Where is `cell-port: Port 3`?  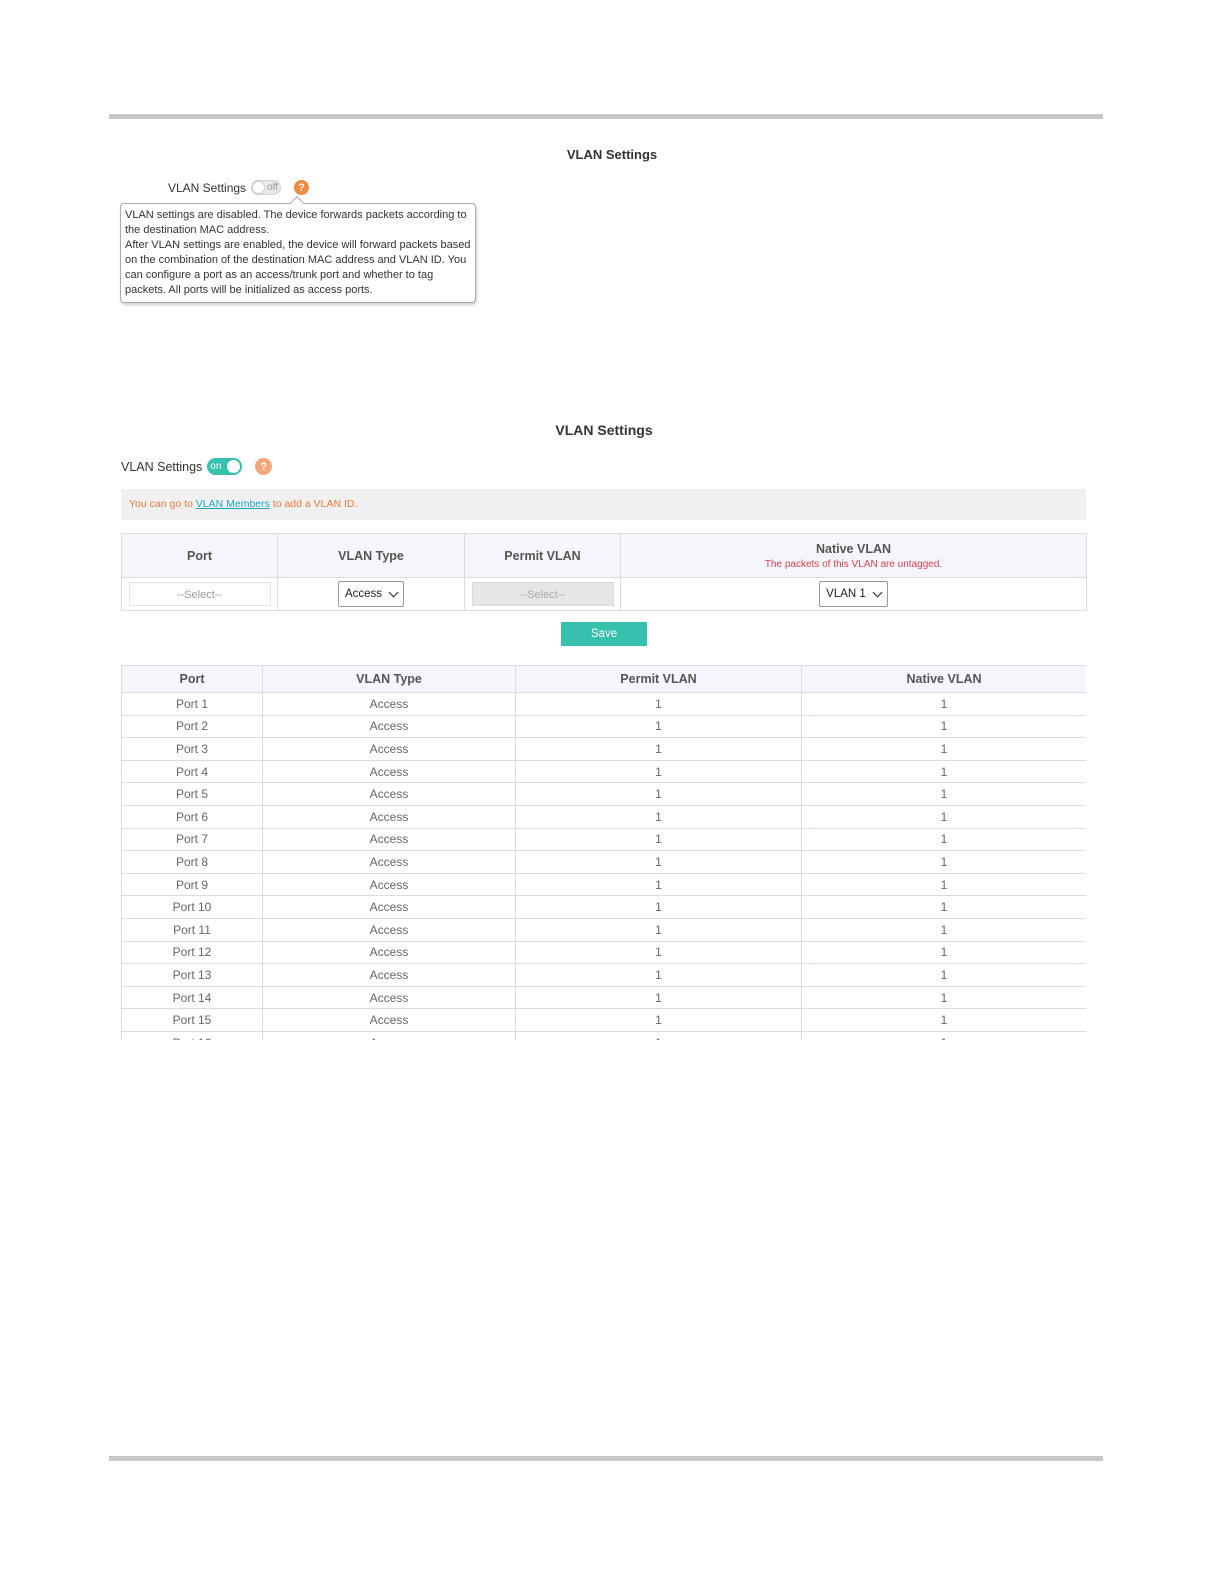 cell-port: Port 3 is located at coordinates (192, 749).